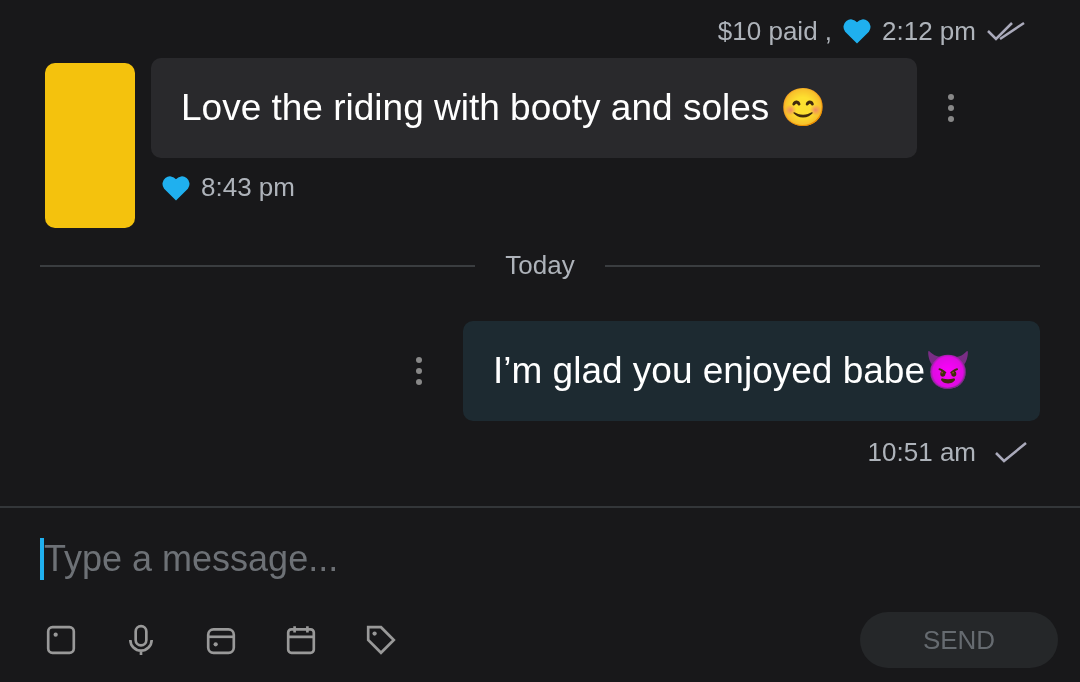  What do you see at coordinates (61, 640) in the screenshot?
I see `image-icon` at bounding box center [61, 640].